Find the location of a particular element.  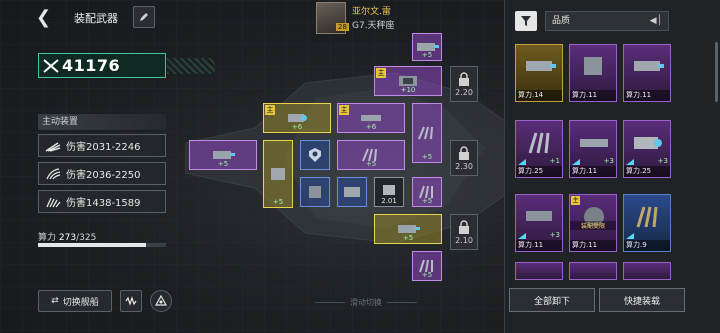

edit-button is located at coordinates (144, 17).